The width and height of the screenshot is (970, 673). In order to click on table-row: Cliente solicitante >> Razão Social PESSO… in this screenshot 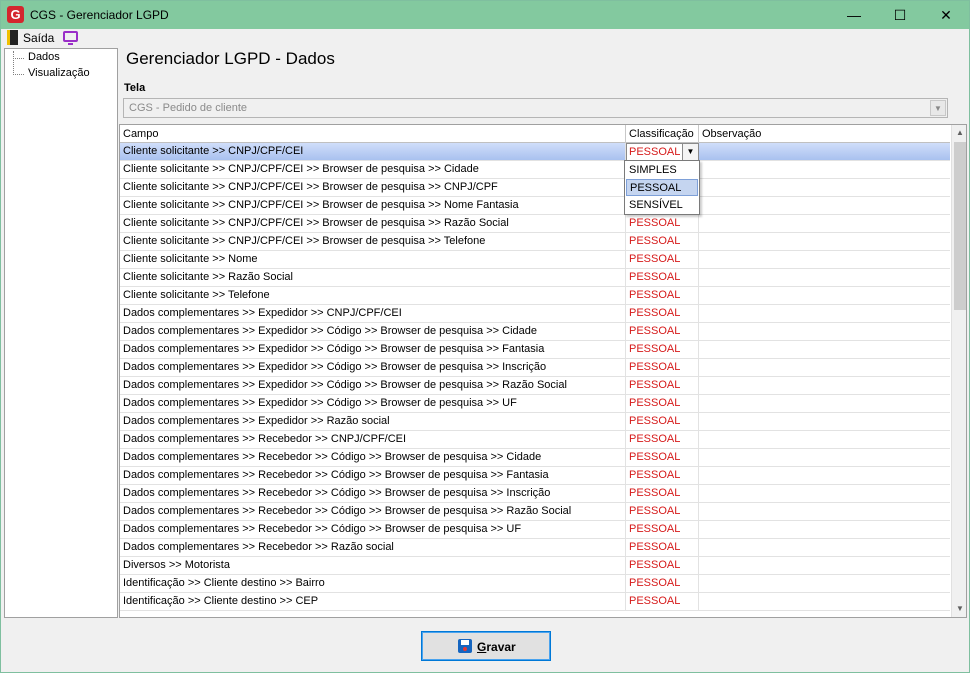, I will do `click(535, 278)`.